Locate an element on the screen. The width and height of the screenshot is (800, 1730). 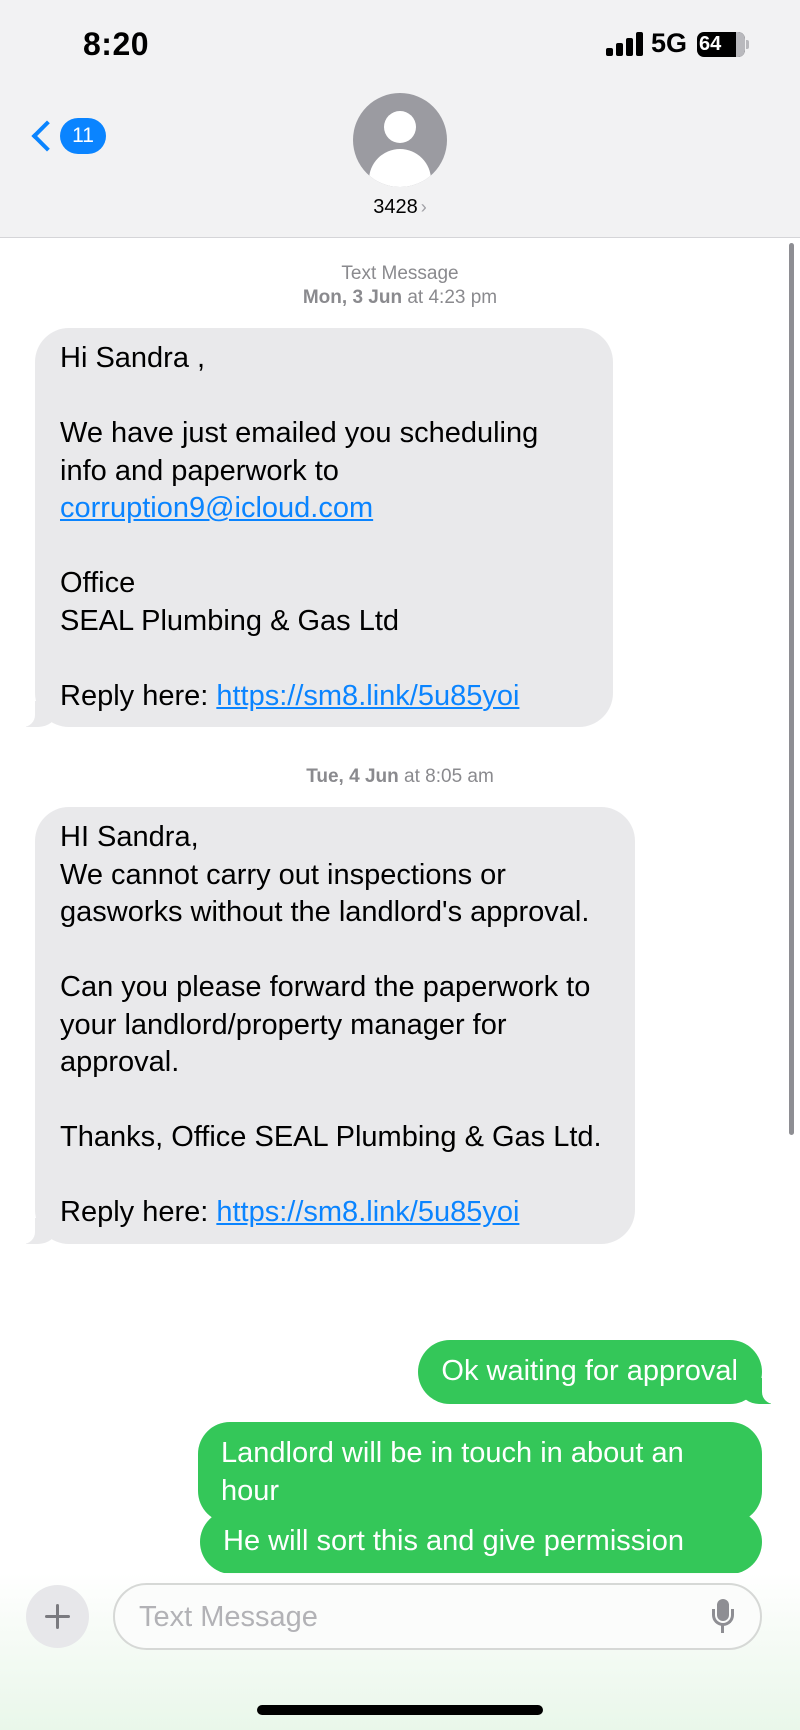
outgoing-message-bubble: Ok waiting for approval is located at coordinates (600, 1372).